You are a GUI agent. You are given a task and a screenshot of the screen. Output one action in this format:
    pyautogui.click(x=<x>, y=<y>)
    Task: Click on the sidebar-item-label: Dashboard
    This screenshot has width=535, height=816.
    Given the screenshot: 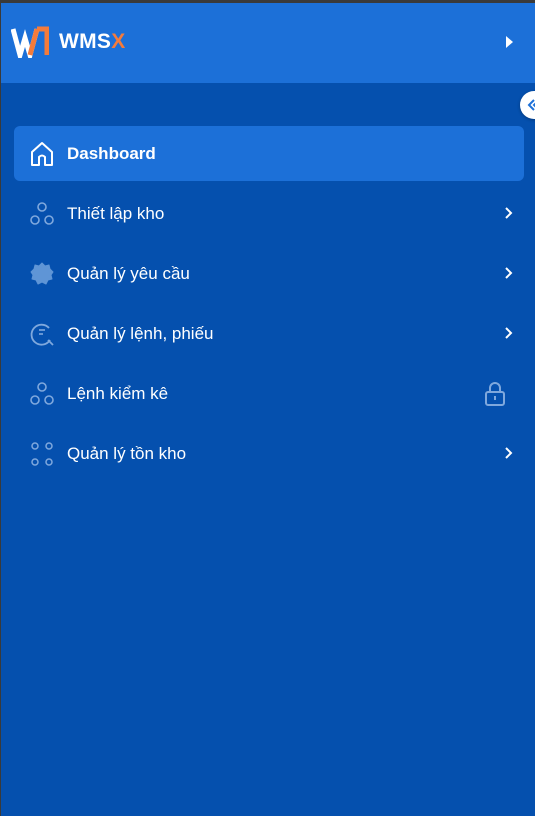 What is the action you would take?
    pyautogui.click(x=111, y=153)
    